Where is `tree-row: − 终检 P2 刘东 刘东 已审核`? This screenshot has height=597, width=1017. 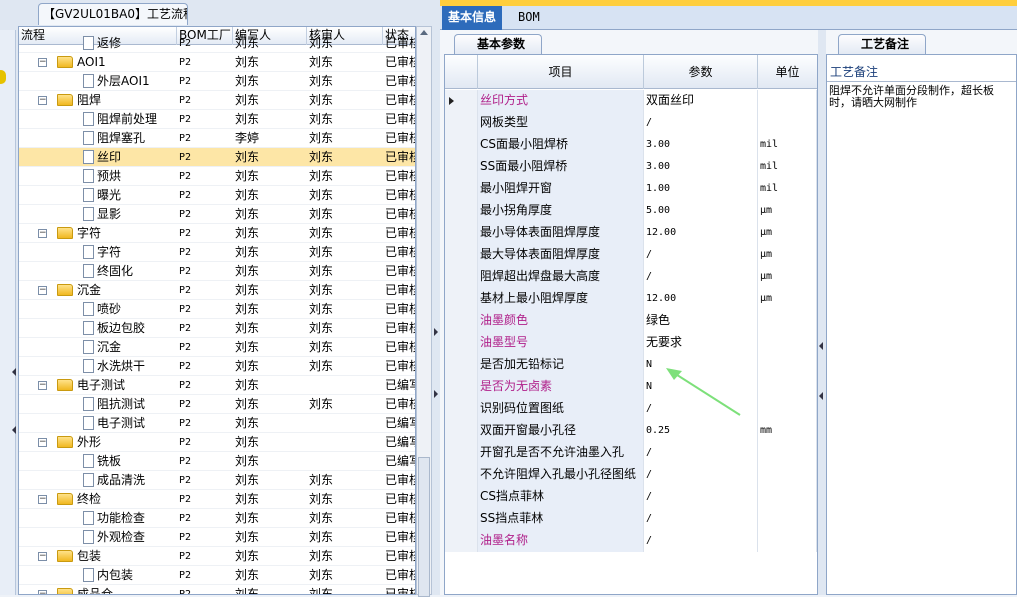 tree-row: − 终检 P2 刘东 刘东 已审核 is located at coordinates (217, 499).